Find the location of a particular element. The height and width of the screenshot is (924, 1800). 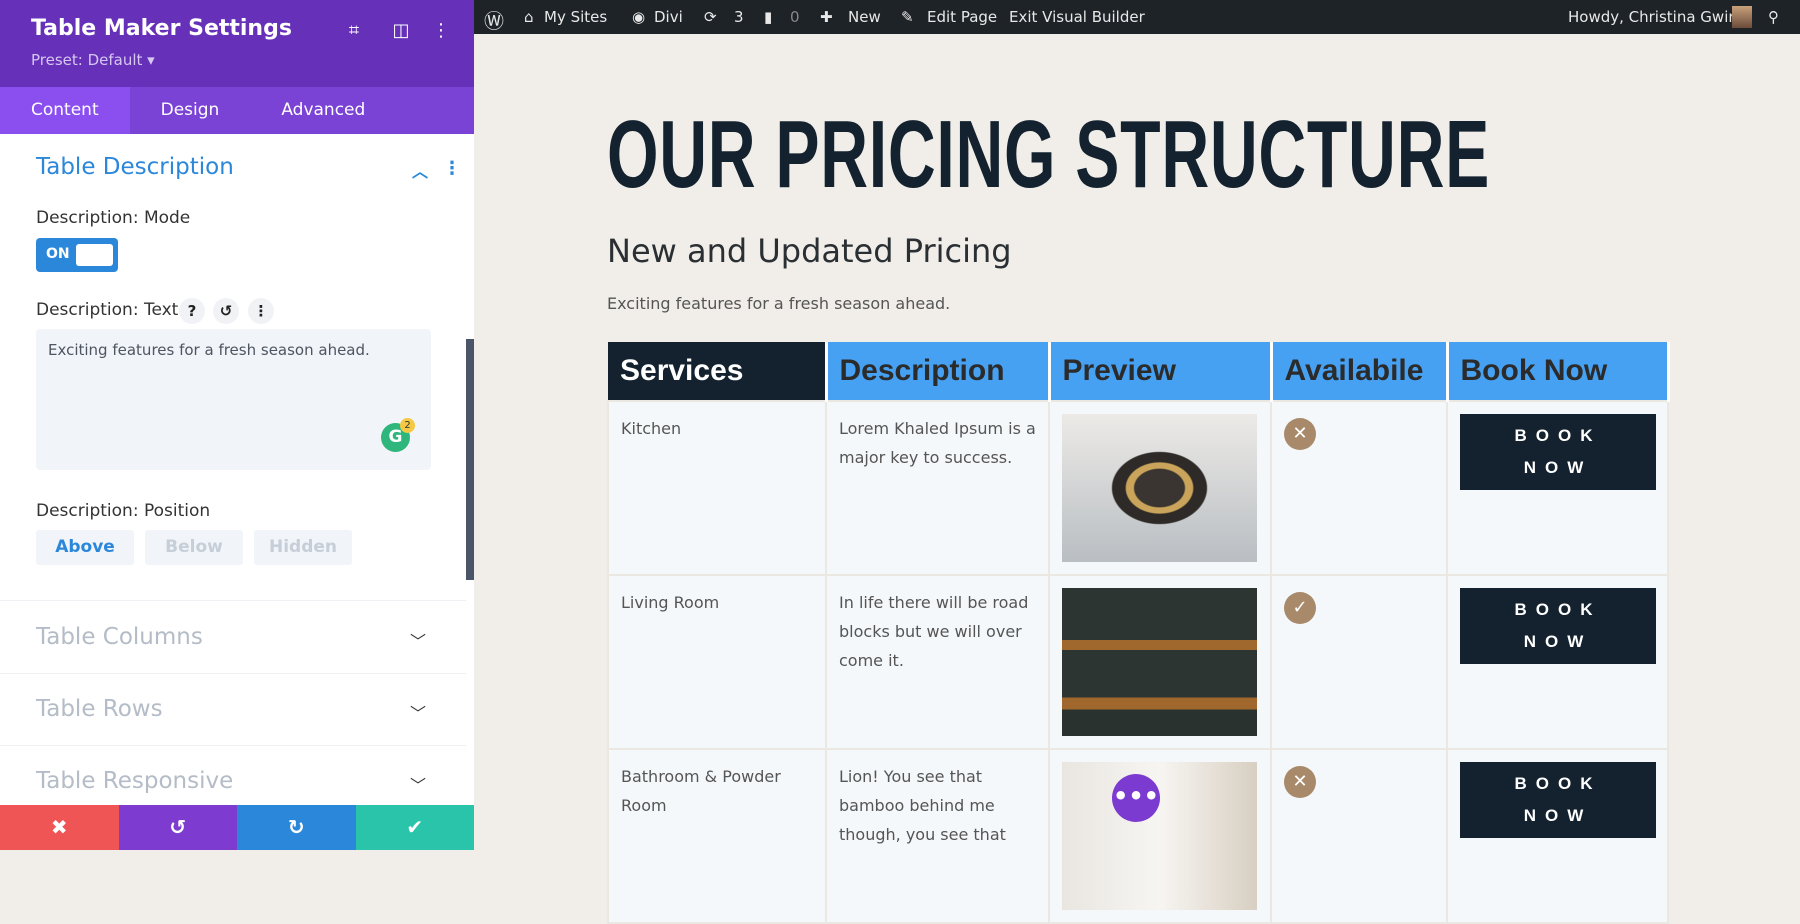

divi-icon: ◉ is located at coordinates (639, 17).